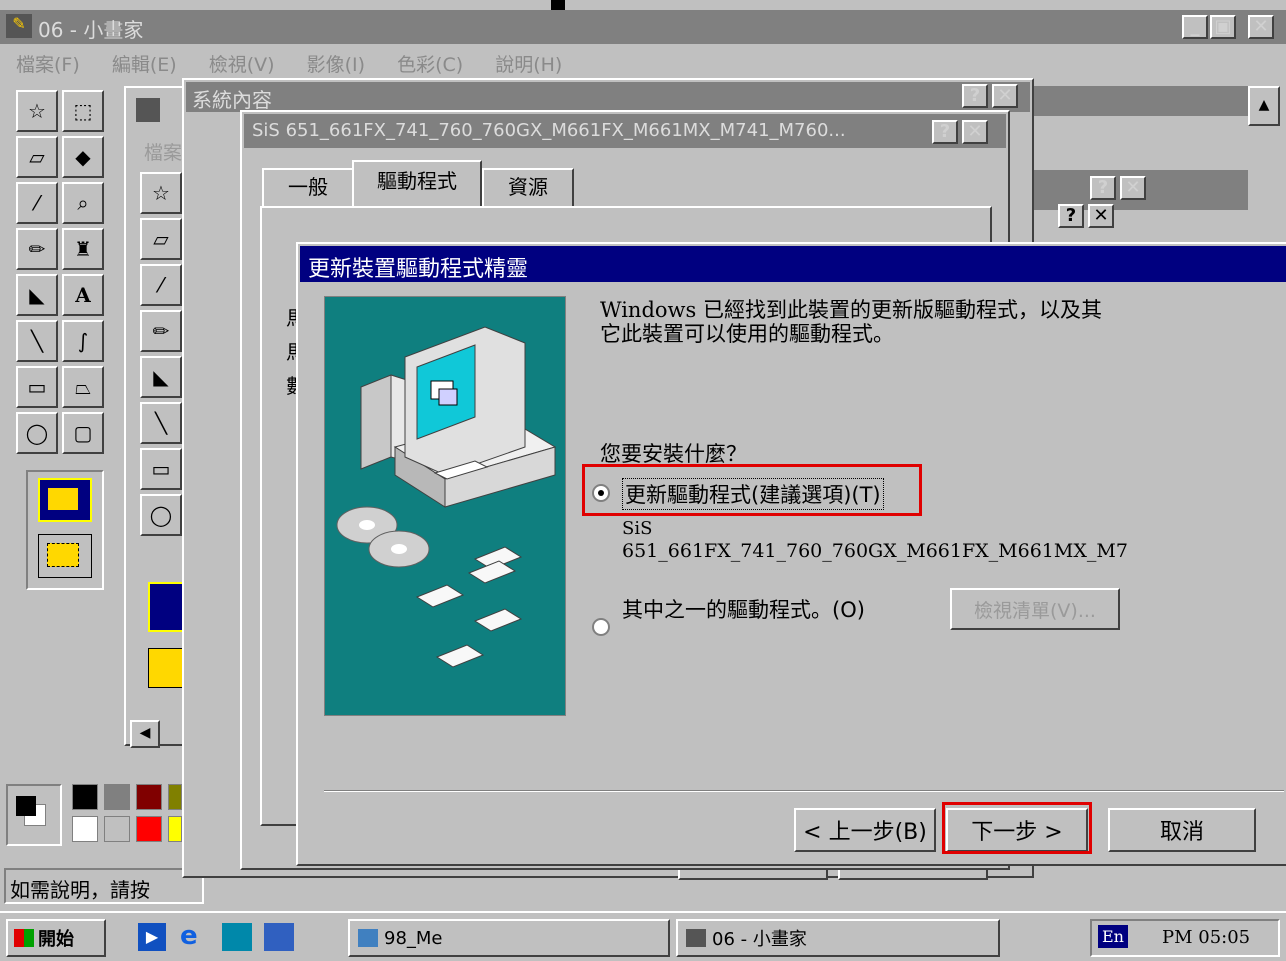 This screenshot has height=961, width=1286. I want to click on polygon-icon: ⏢, so click(83, 387).